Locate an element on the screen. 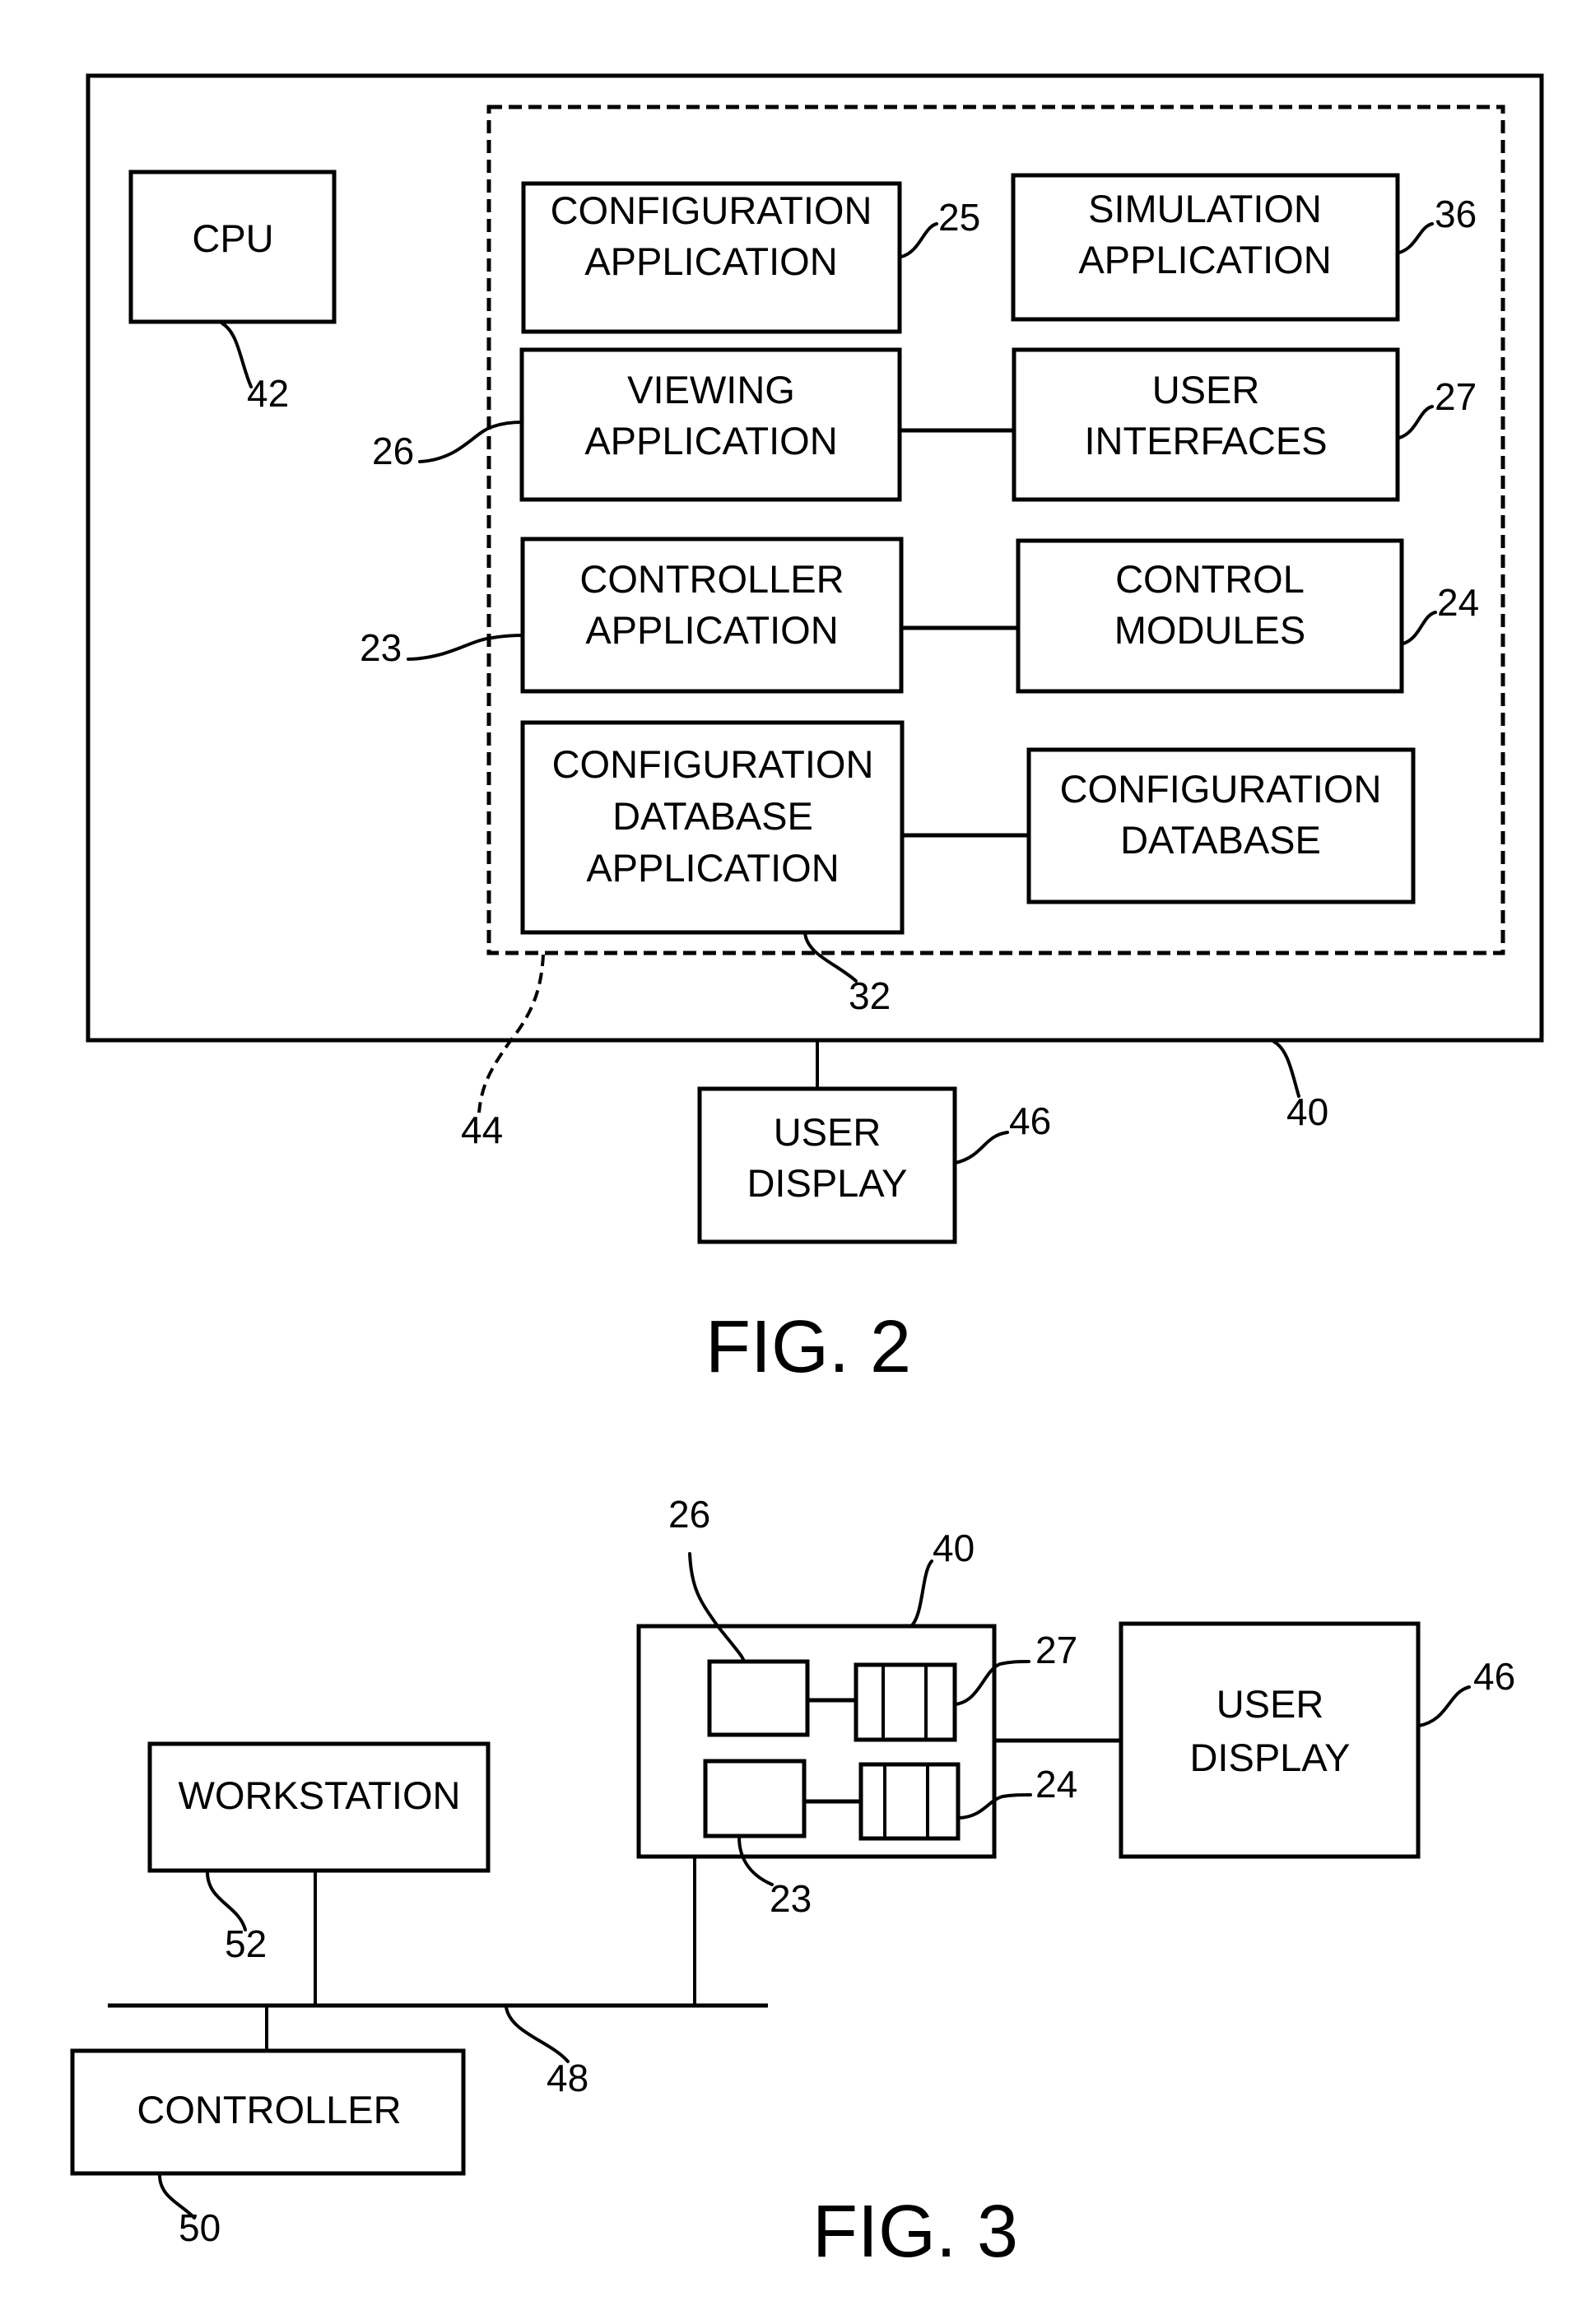 Image resolution: width=1577 pixels, height=2324 pixels. configuration-application-block: CONFIGURATION APPLICATION is located at coordinates (711, 257).